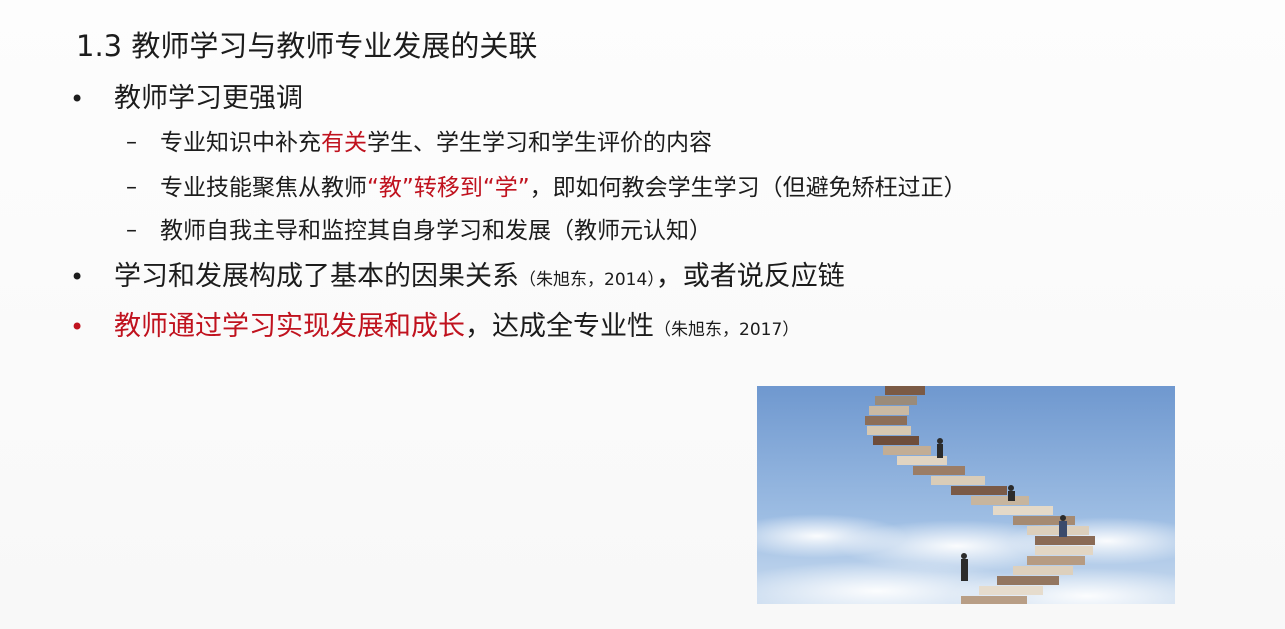 The height and width of the screenshot is (629, 1285). What do you see at coordinates (539, 143) in the screenshot?
I see `sub-bullet-1-post: 学生、学生学习和学生评价的内容` at bounding box center [539, 143].